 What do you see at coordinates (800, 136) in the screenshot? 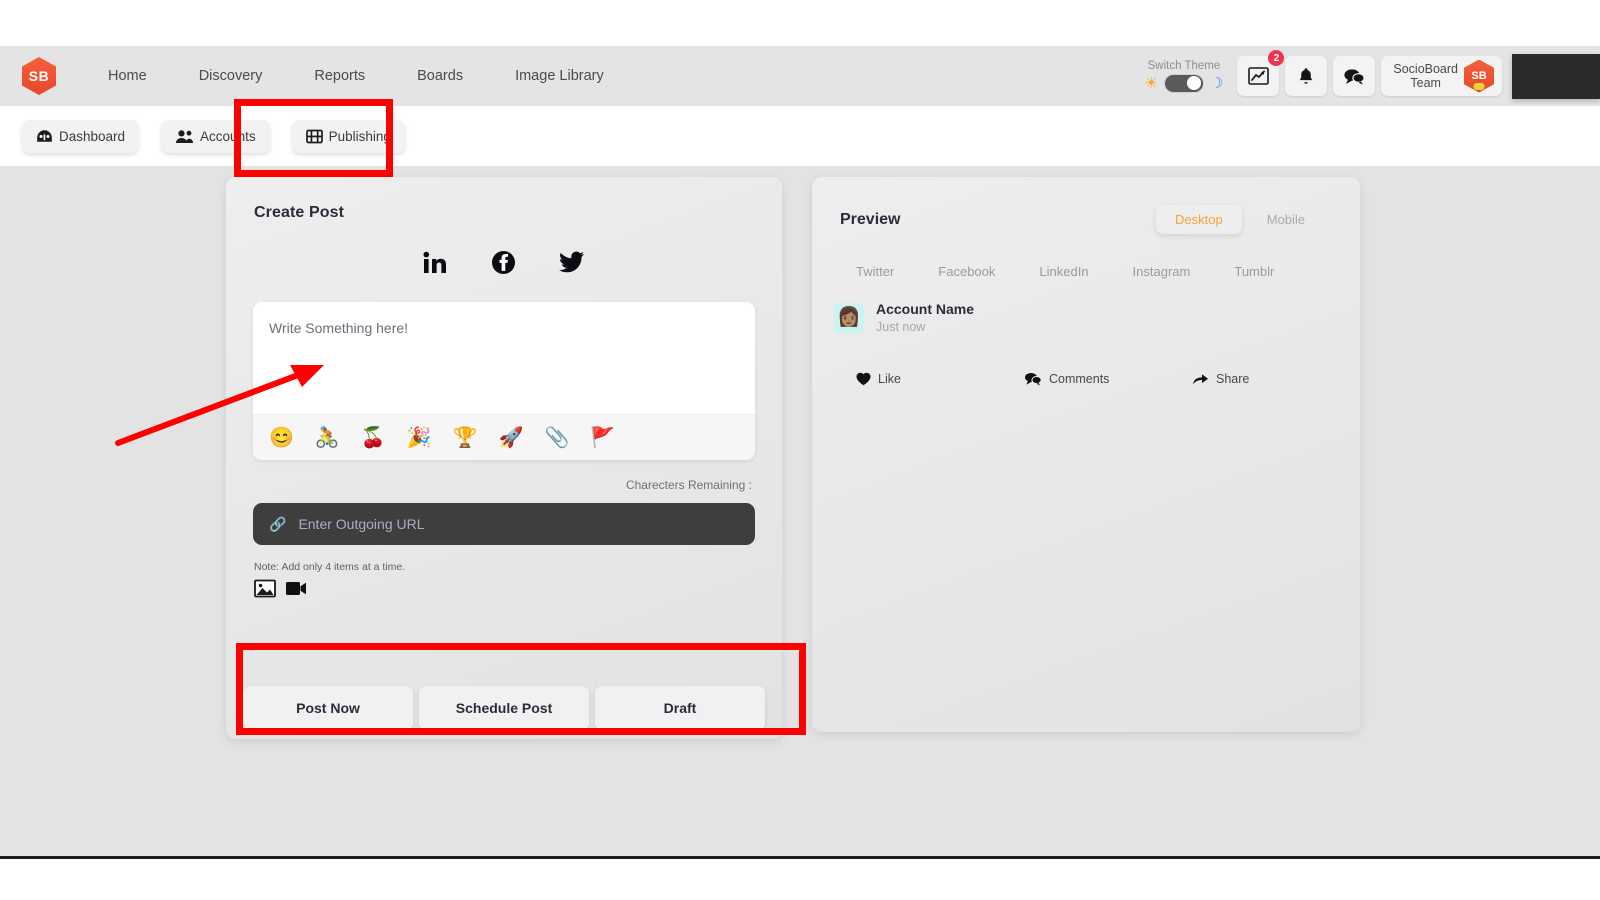
I see `section-tabs: Dashboard Accounts Publishing` at bounding box center [800, 136].